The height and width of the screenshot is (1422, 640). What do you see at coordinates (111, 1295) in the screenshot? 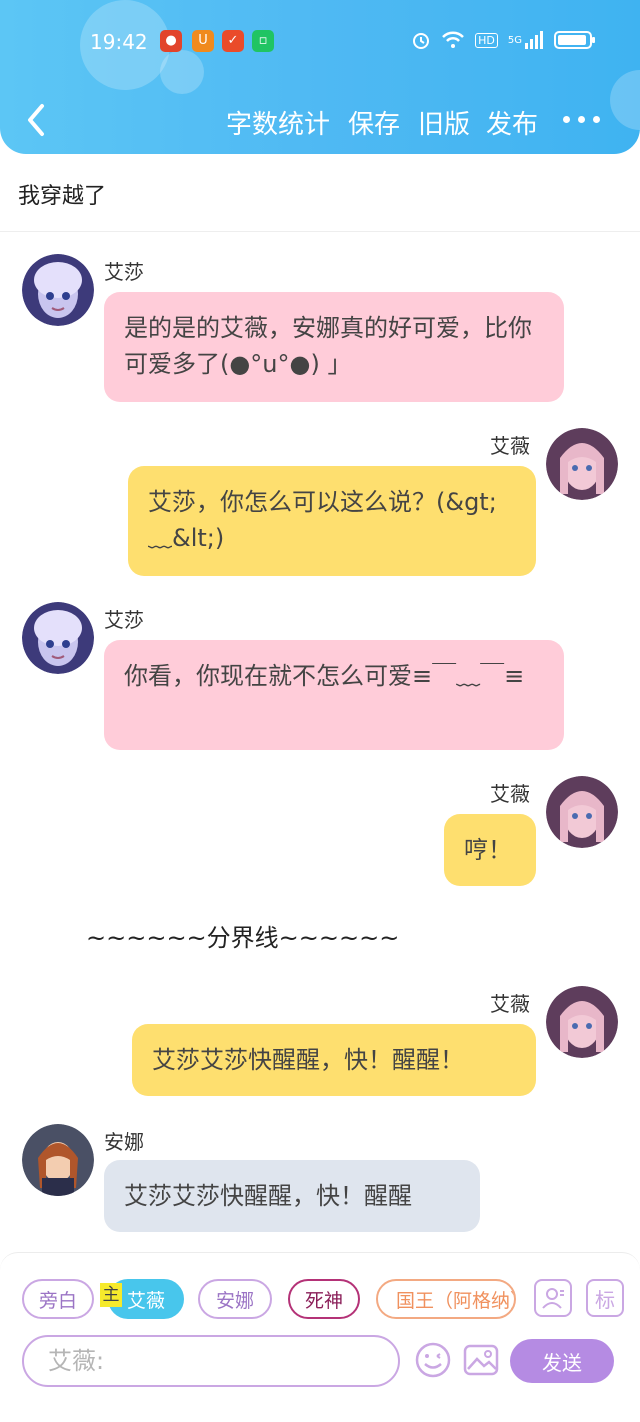
I see `main-role-tag: 主` at bounding box center [111, 1295].